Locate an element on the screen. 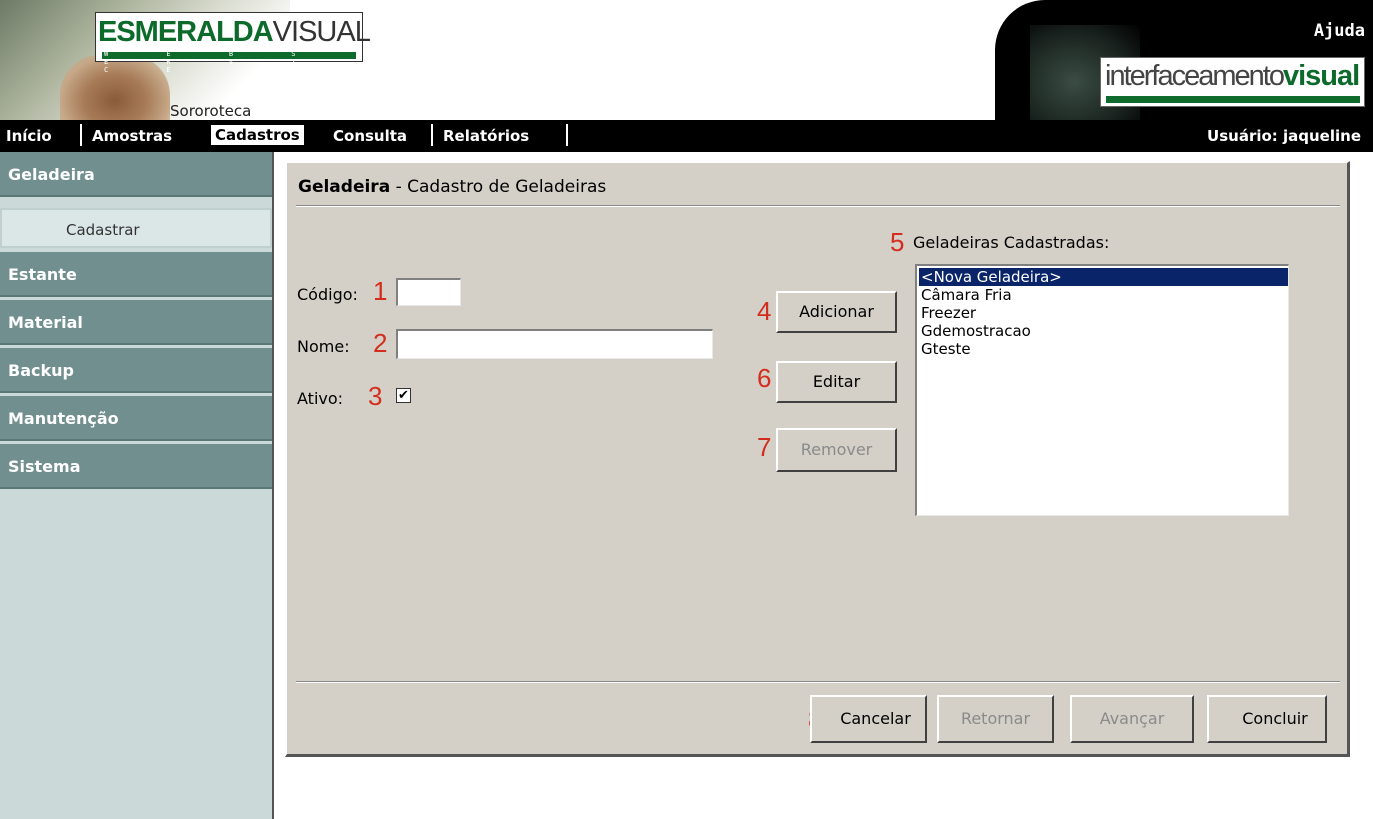  site-name: Sororoteca is located at coordinates (211, 111).